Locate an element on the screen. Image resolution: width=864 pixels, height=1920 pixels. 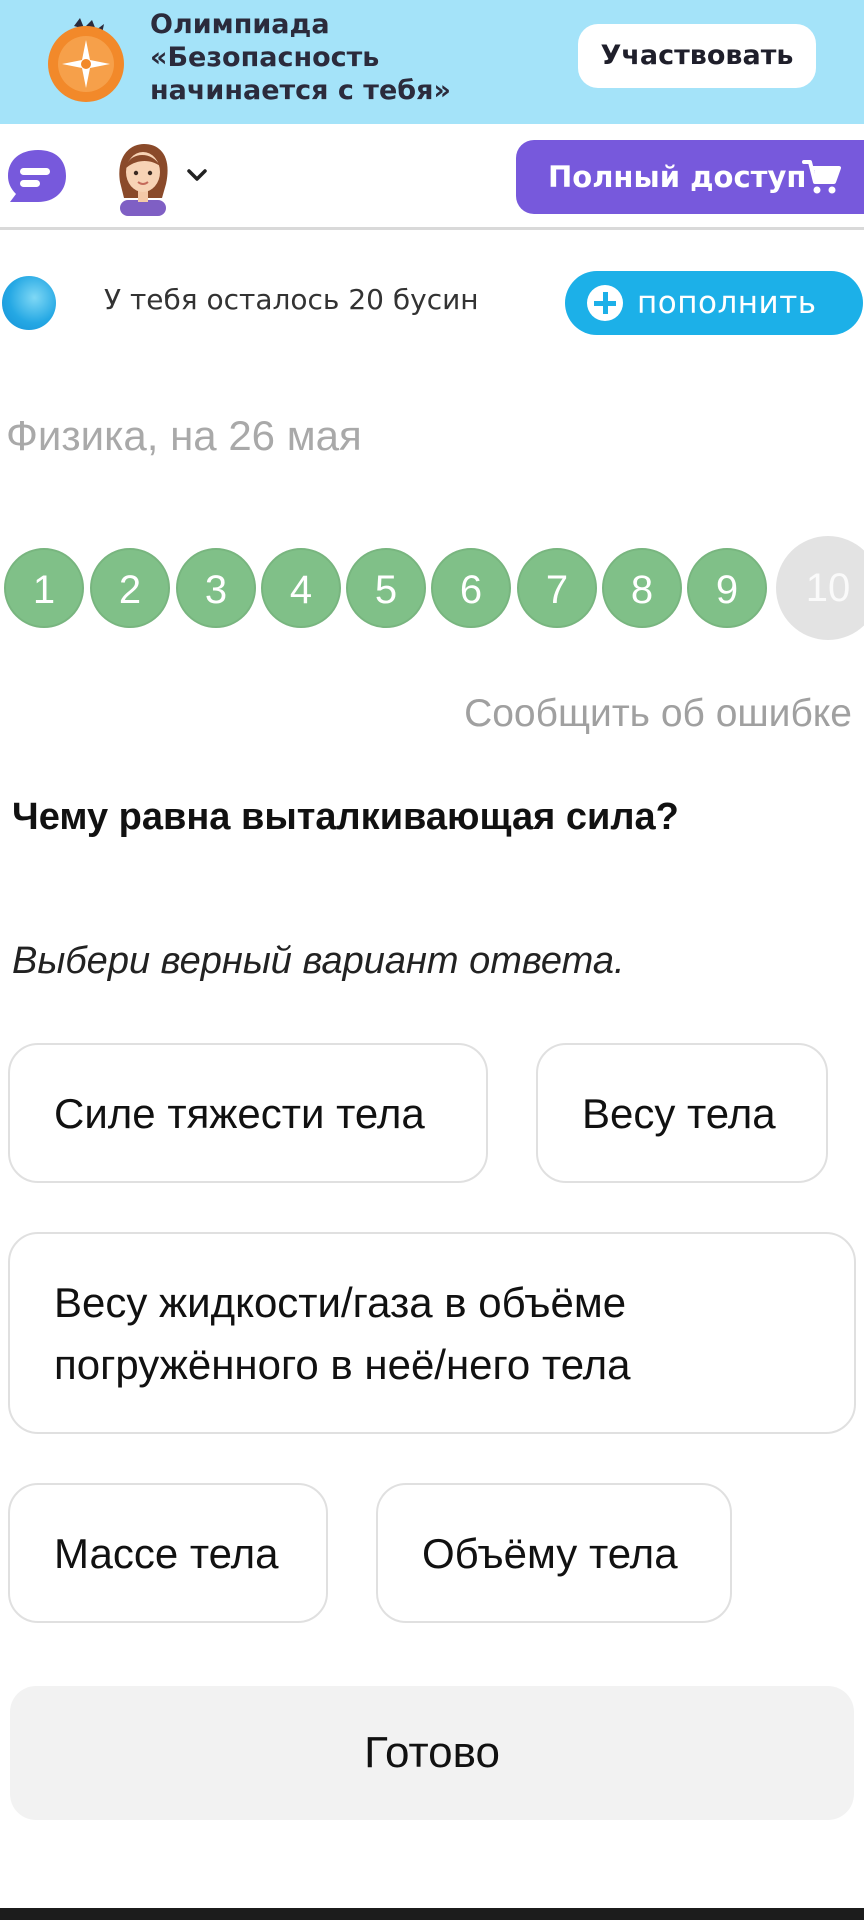
answer-option: Весу тела is located at coordinates (682, 1113).